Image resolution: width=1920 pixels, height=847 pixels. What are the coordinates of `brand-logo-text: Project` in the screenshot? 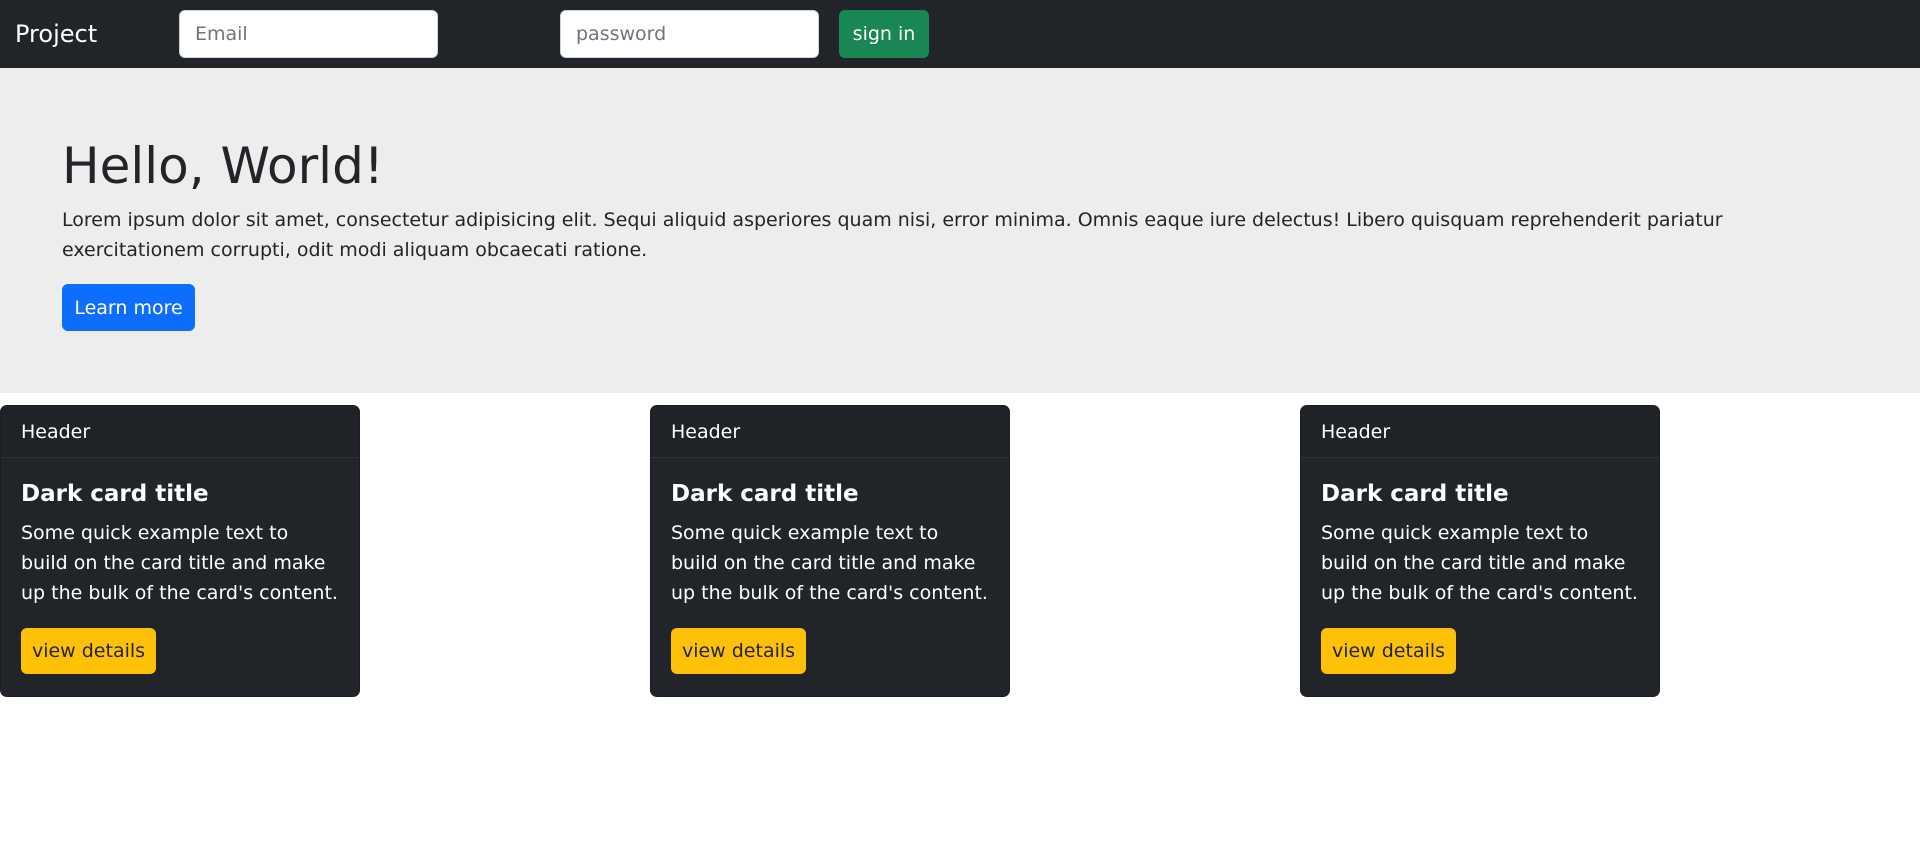 It's located at (56, 34).